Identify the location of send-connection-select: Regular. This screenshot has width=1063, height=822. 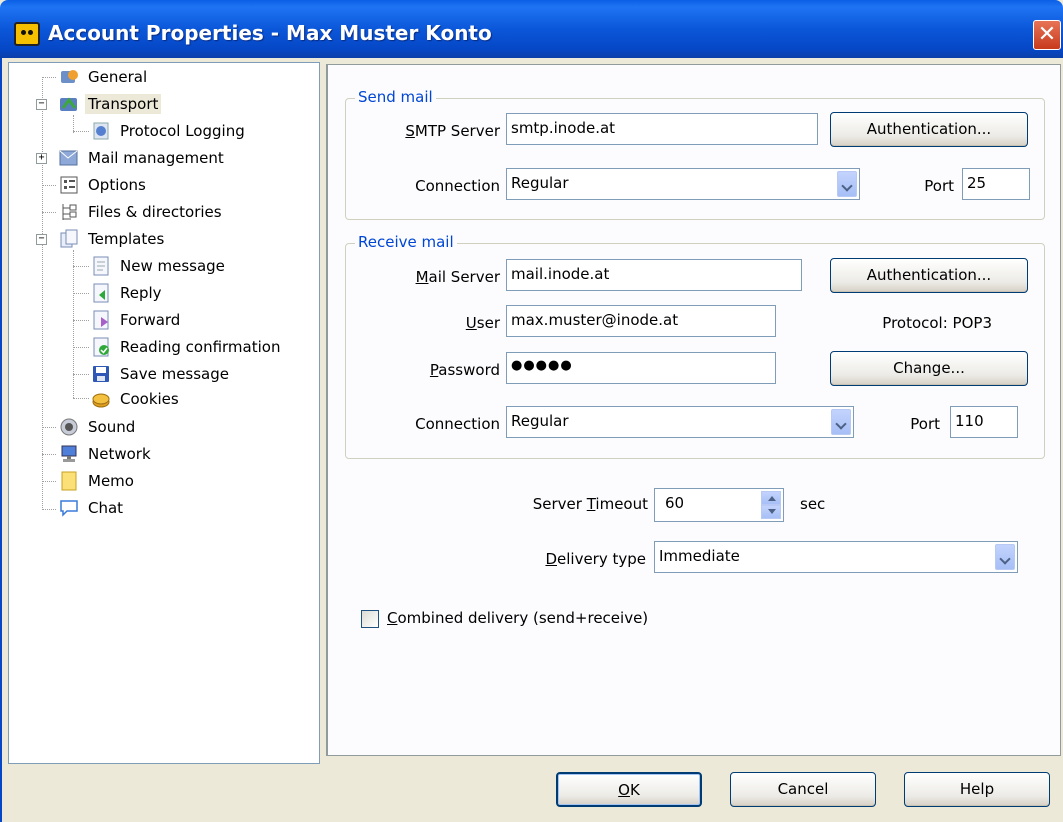
(683, 184).